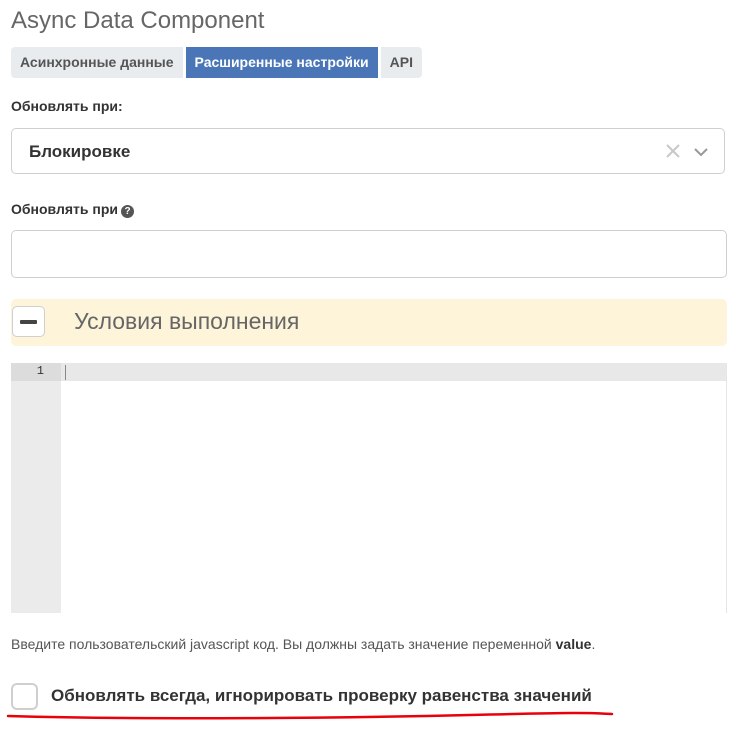 The height and width of the screenshot is (731, 750). I want to click on editor-gutter, so click(36, 488).